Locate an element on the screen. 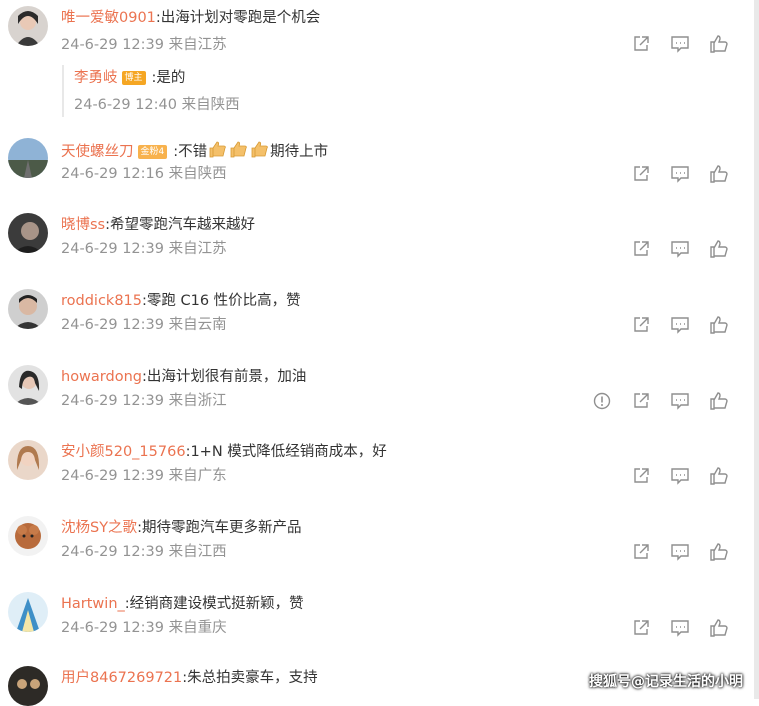 This screenshot has width=759, height=706. comment-username: roddick815 is located at coordinates (101, 301).